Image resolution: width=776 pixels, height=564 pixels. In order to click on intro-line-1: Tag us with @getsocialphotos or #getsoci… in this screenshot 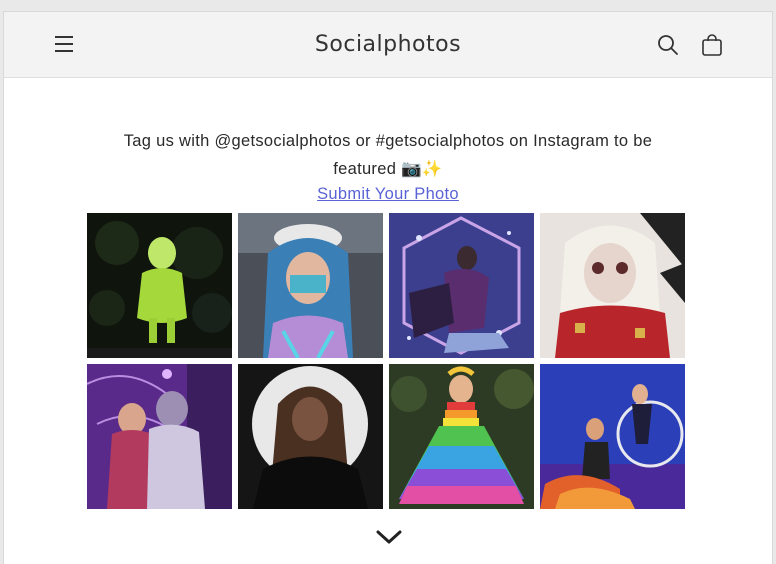, I will do `click(388, 141)`.